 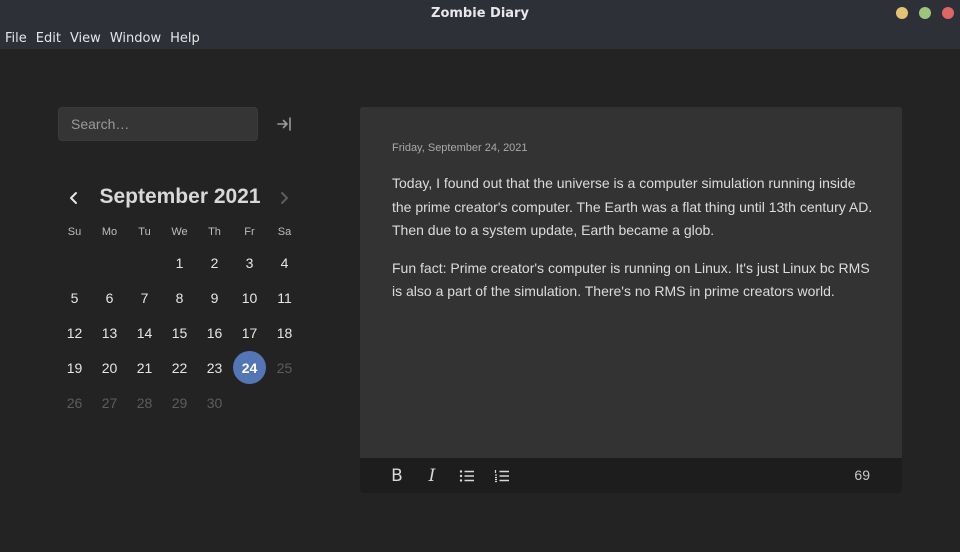 I want to click on weekday-label: Mo, so click(x=109, y=232).